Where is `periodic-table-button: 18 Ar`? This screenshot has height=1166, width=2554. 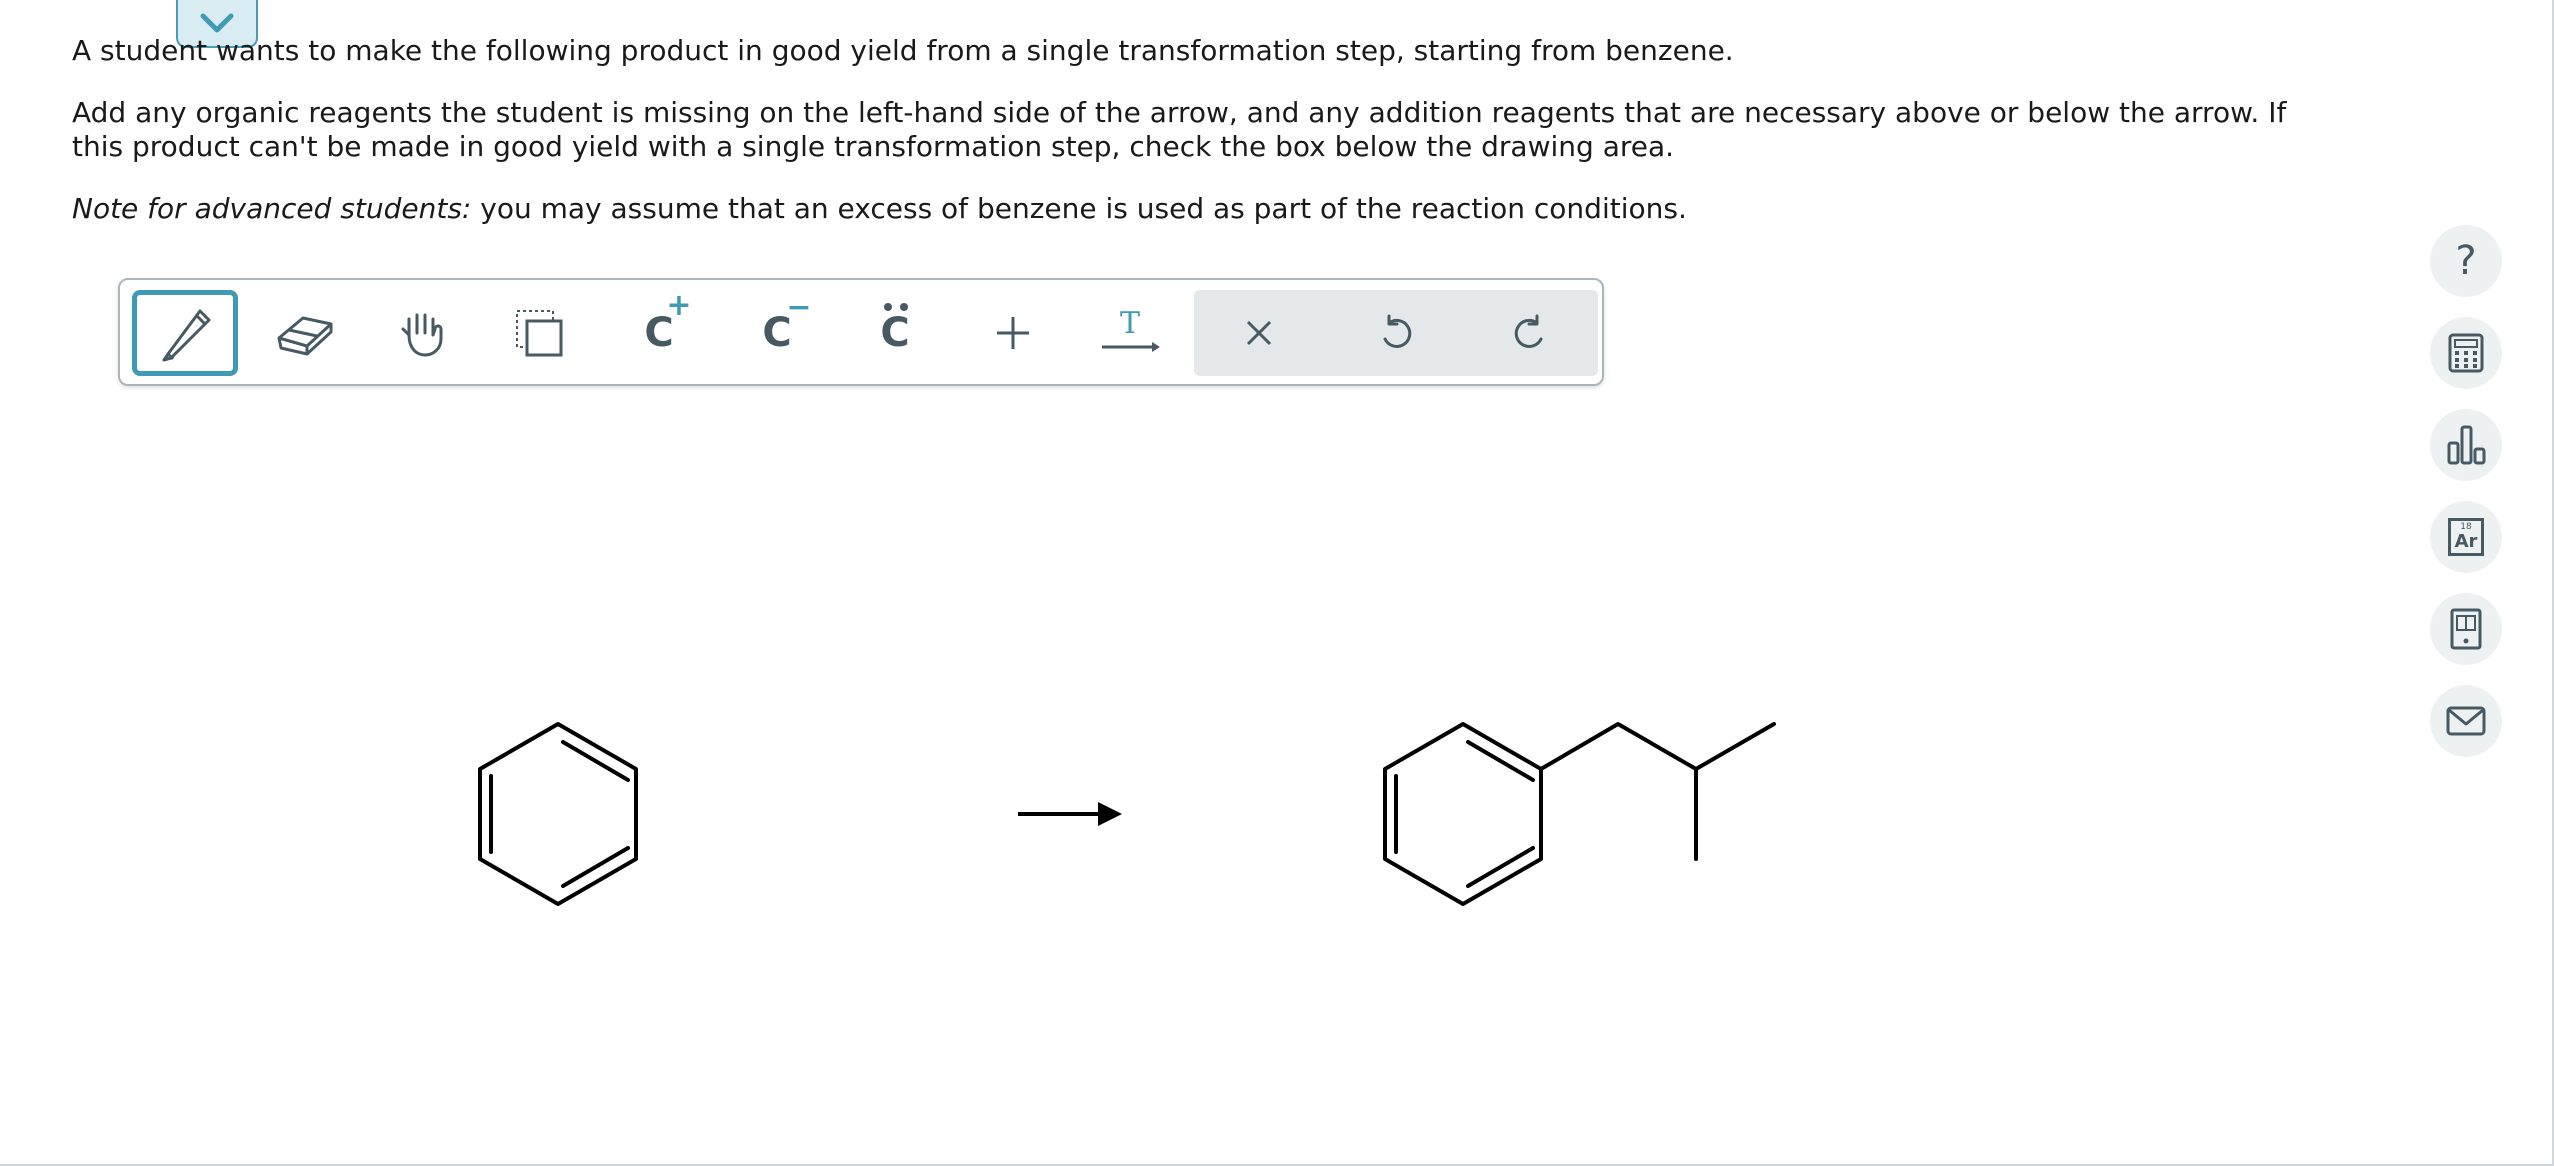 periodic-table-button: 18 Ar is located at coordinates (2466, 537).